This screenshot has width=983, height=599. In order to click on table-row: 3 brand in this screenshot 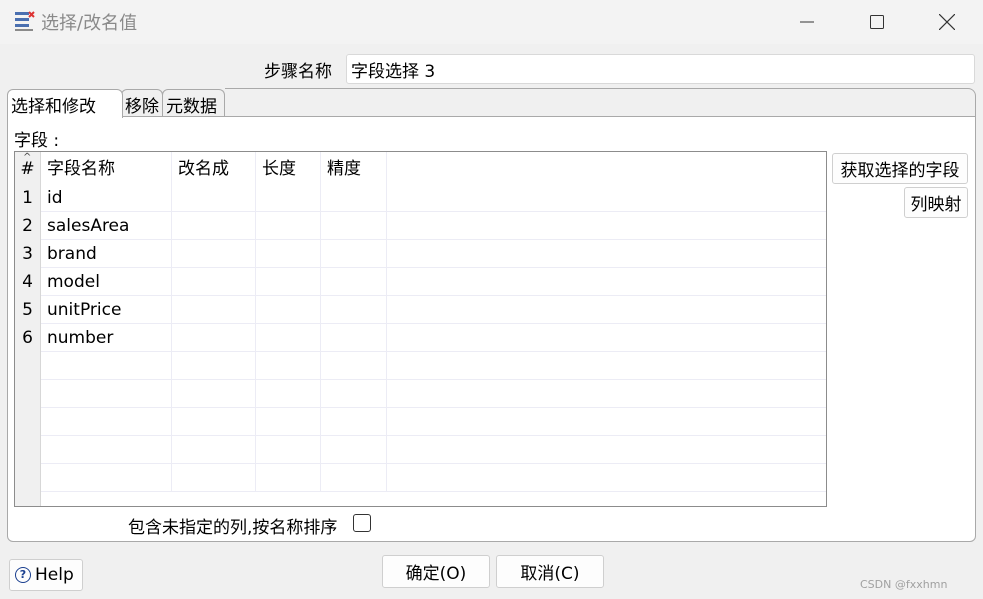, I will do `click(420, 254)`.